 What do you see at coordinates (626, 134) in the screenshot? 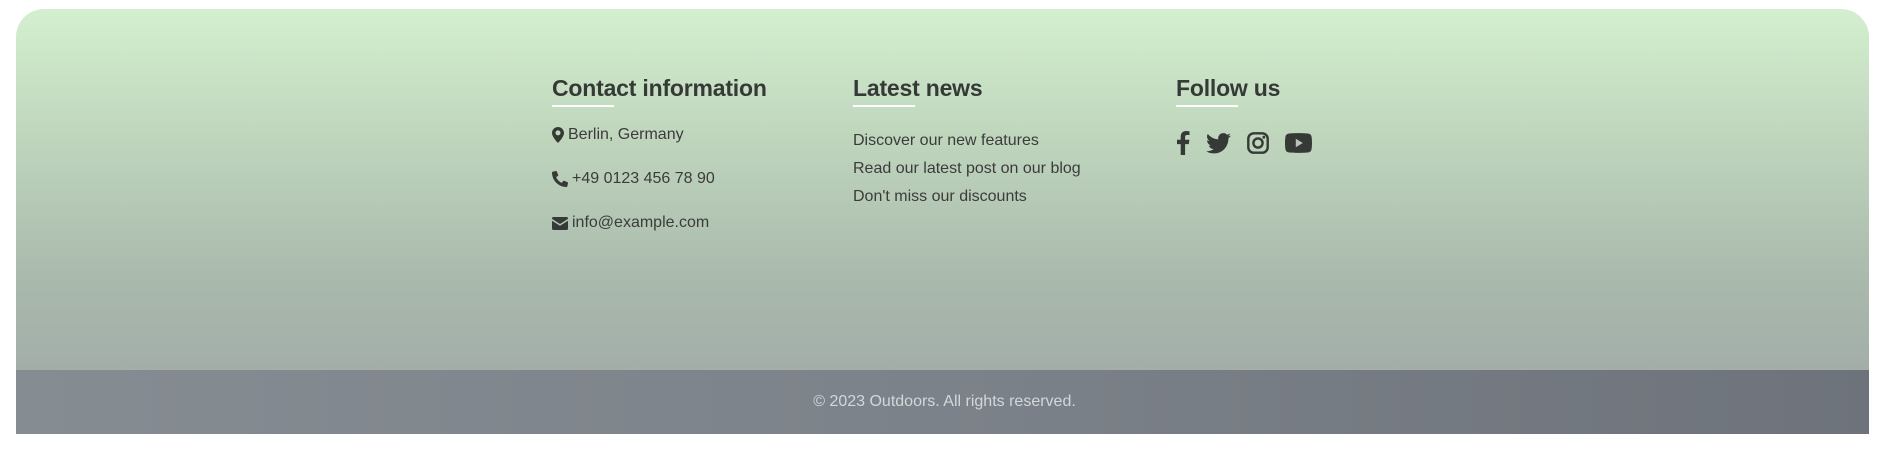
I see `contact-location-text: Berlin, Germany` at bounding box center [626, 134].